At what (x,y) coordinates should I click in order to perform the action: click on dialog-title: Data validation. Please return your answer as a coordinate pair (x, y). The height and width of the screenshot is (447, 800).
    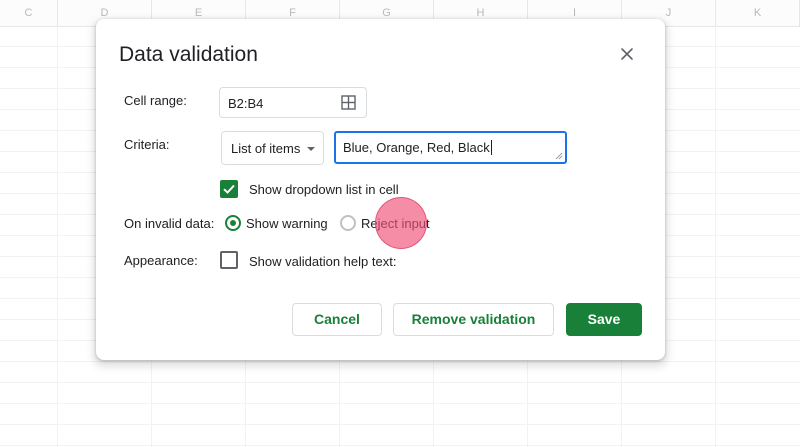
    Looking at the image, I should click on (188, 54).